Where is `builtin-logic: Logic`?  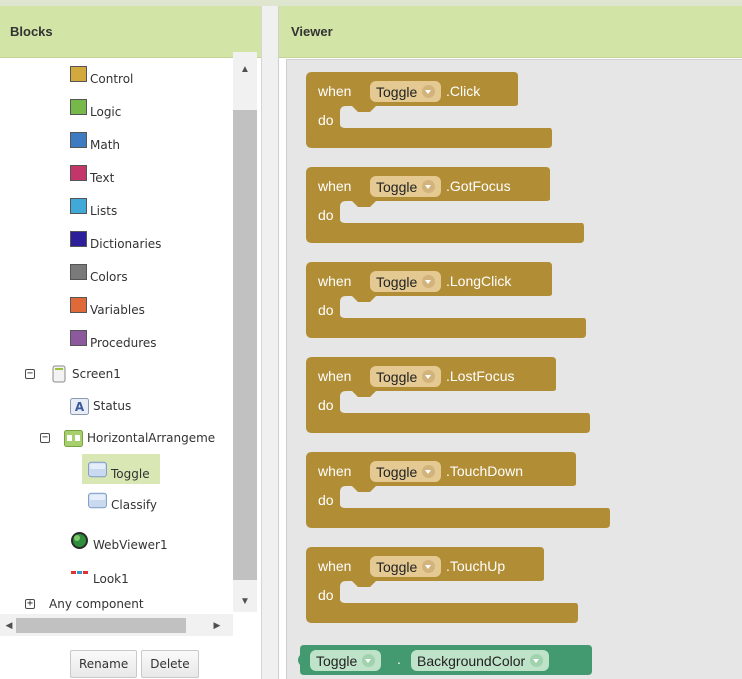 builtin-logic: Logic is located at coordinates (95, 107).